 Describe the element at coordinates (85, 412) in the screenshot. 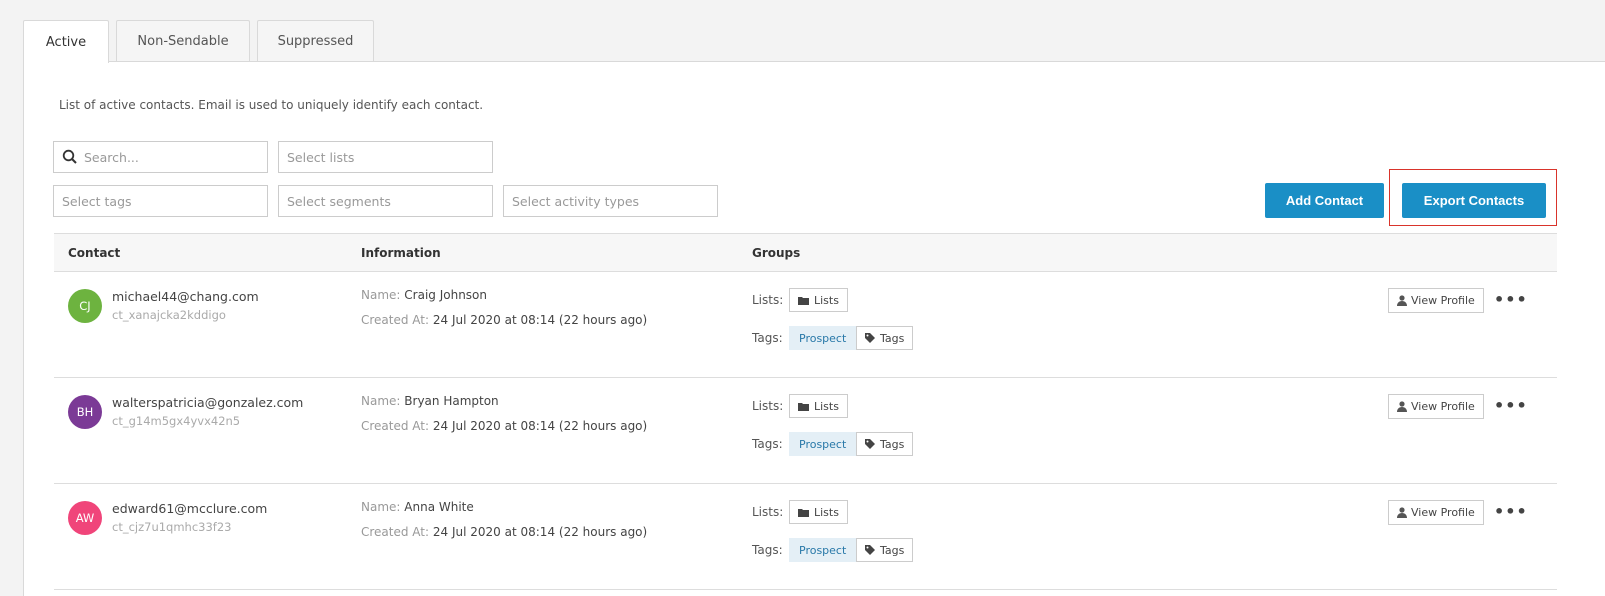

I see `avatar: BH` at that location.